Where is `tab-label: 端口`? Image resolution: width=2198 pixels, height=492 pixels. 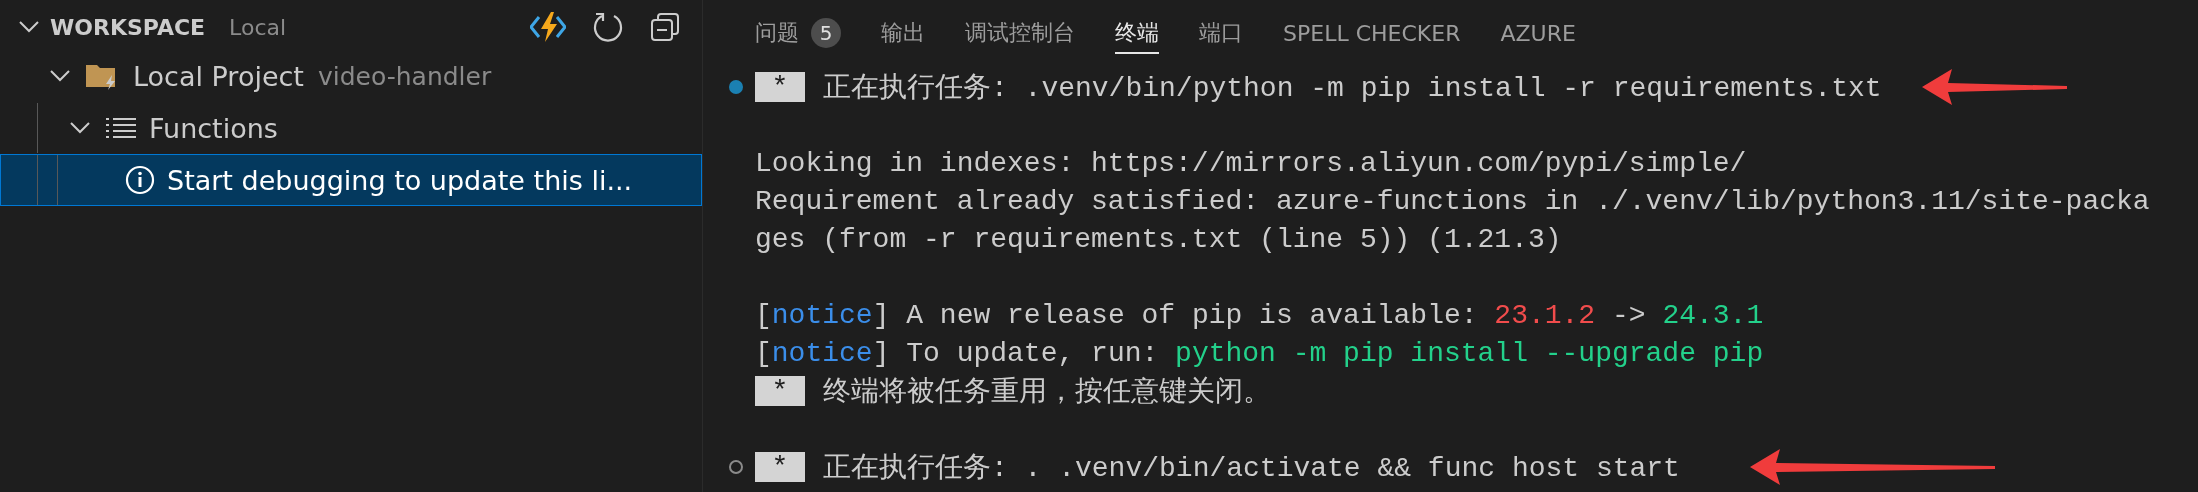 tab-label: 端口 is located at coordinates (1221, 33).